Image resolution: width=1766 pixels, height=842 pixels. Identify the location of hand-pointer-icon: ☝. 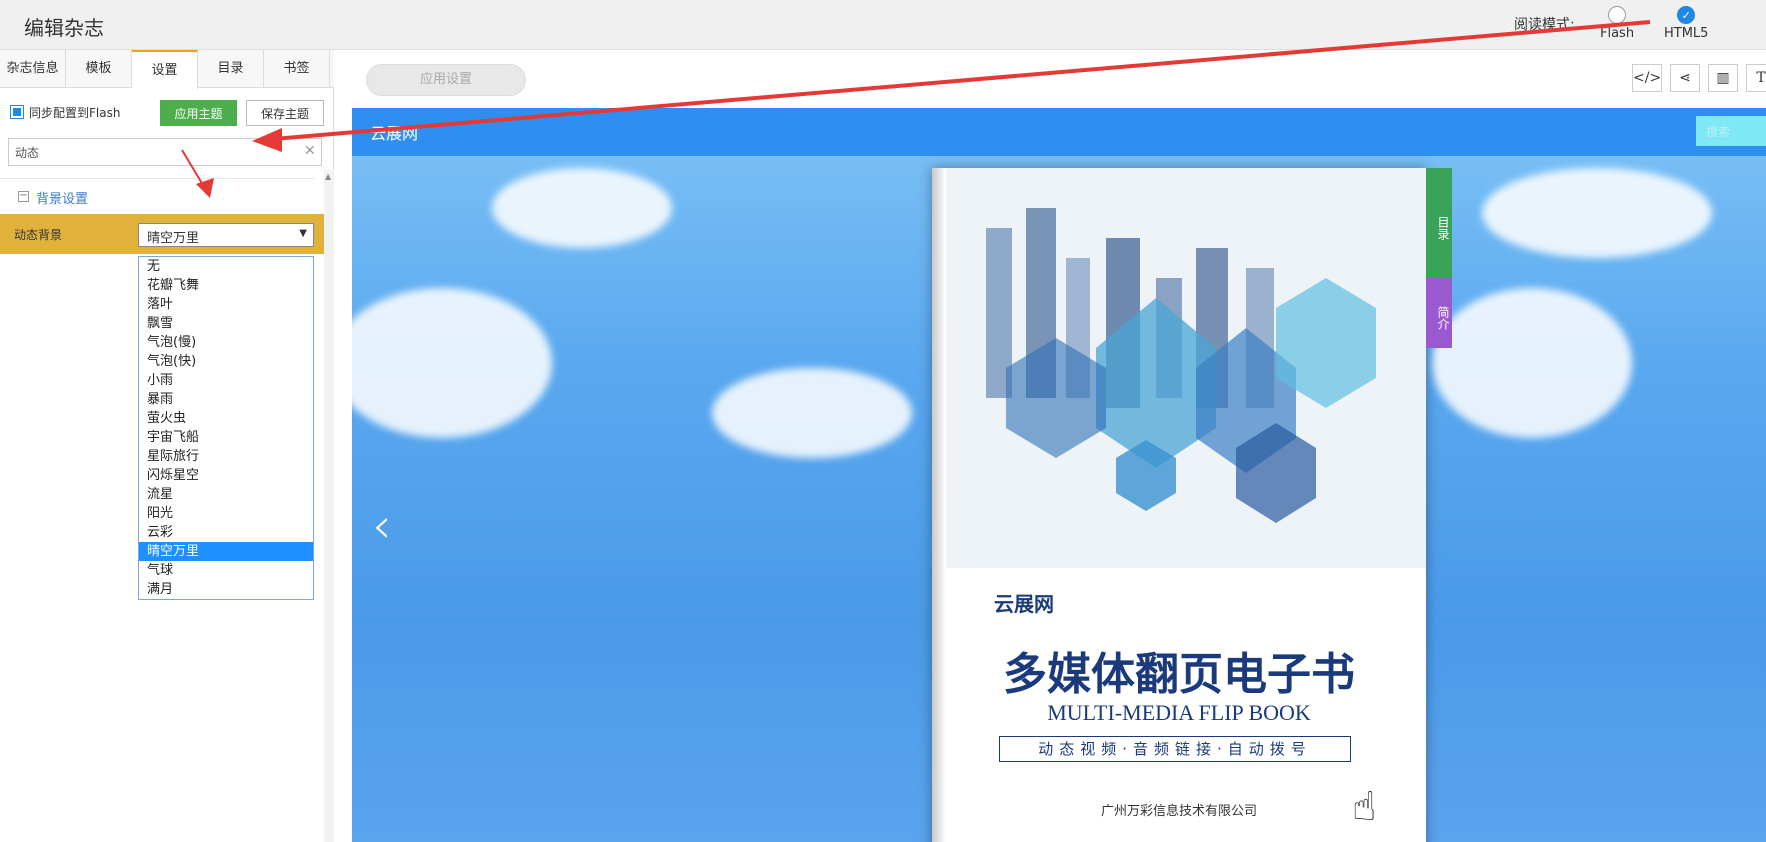
(1364, 807).